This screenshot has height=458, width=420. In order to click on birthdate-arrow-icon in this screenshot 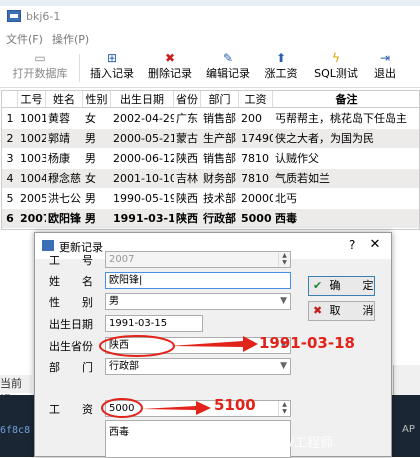, I will do `click(214, 344)`.